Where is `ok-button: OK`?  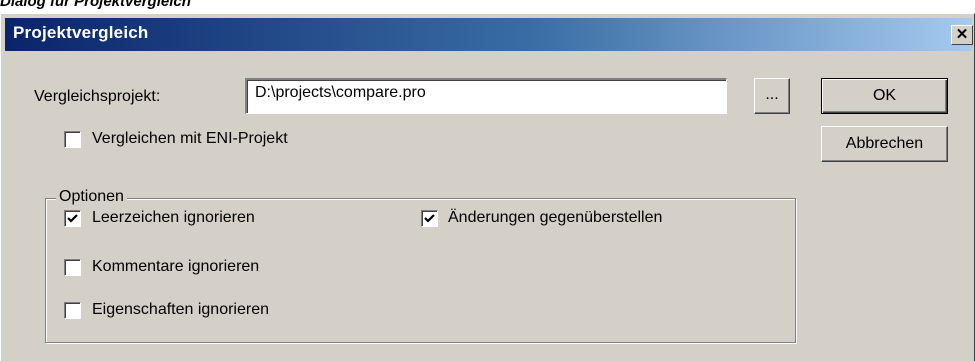 ok-button: OK is located at coordinates (884, 96).